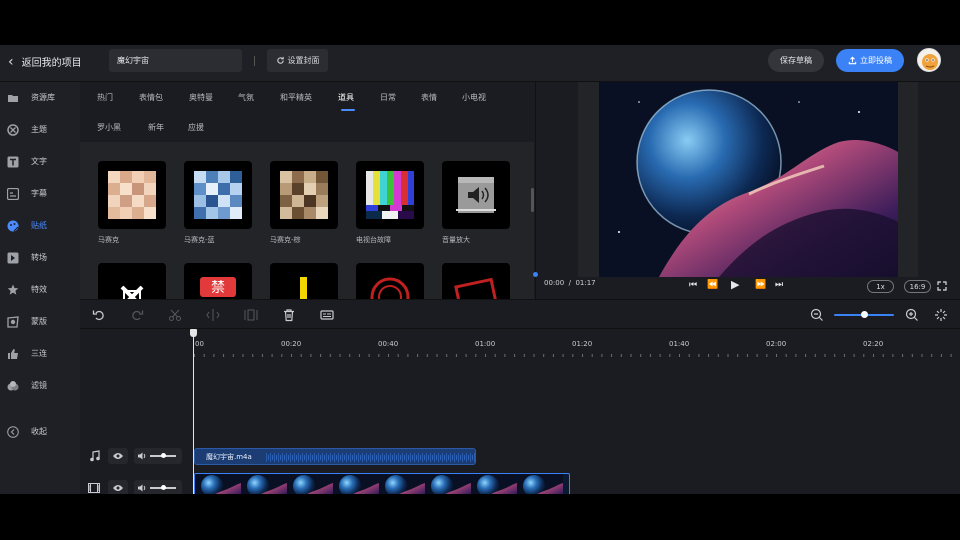  What do you see at coordinates (941, 315) in the screenshot?
I see `fit-timeline-icon` at bounding box center [941, 315].